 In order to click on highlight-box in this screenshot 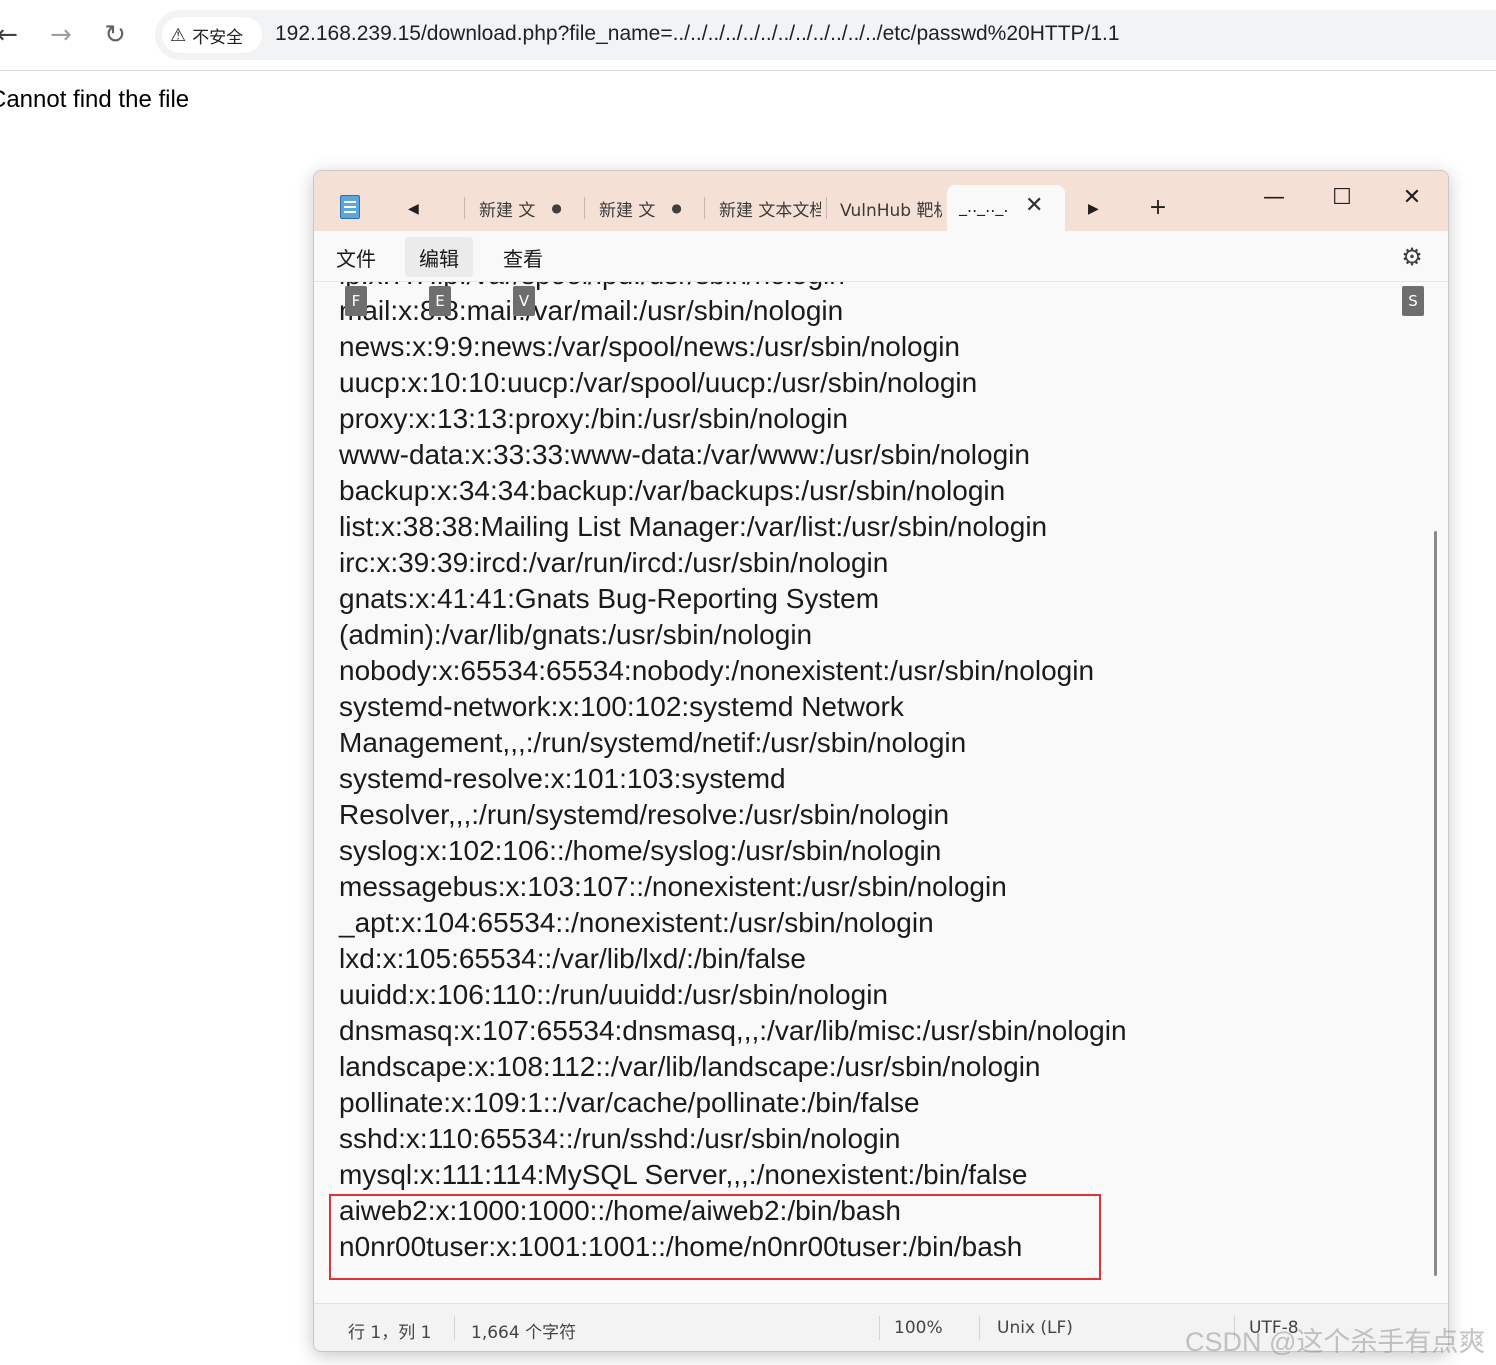, I will do `click(715, 1237)`.